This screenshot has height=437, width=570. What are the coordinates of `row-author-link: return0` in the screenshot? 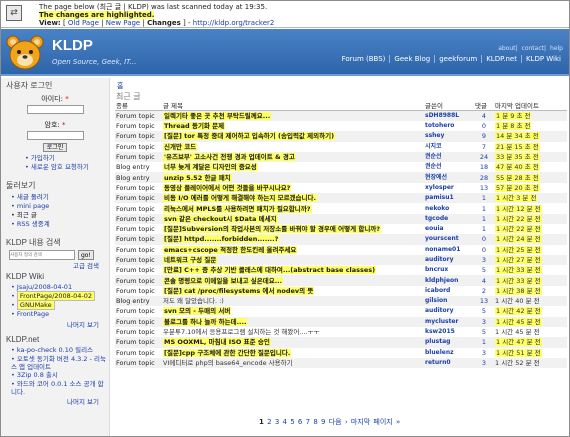 It's located at (449, 363).